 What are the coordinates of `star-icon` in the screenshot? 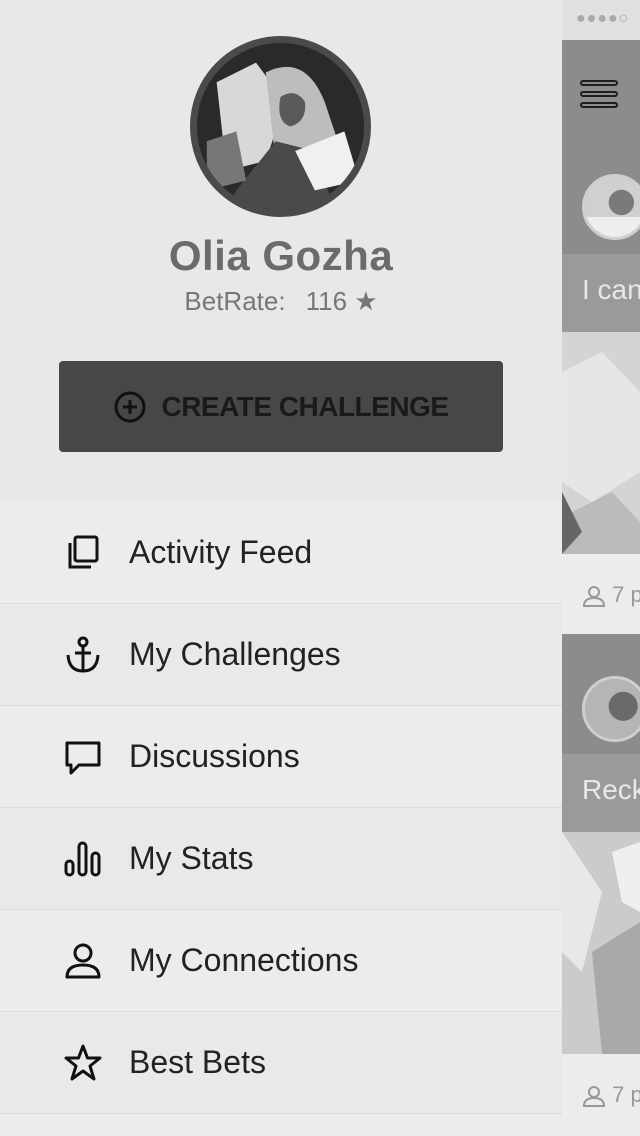 It's located at (83, 1063).